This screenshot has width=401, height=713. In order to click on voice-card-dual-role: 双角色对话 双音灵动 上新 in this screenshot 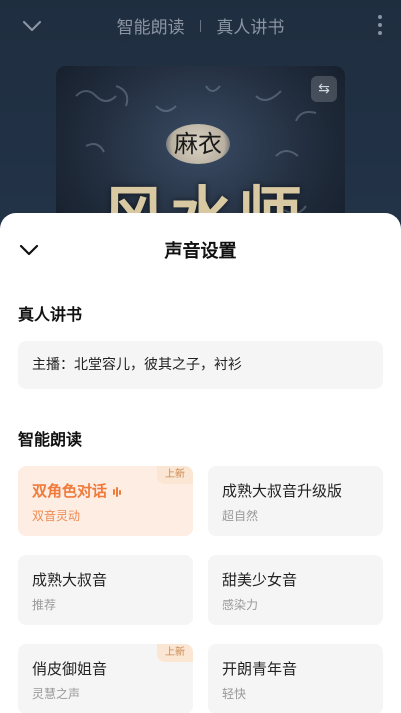, I will do `click(105, 501)`.